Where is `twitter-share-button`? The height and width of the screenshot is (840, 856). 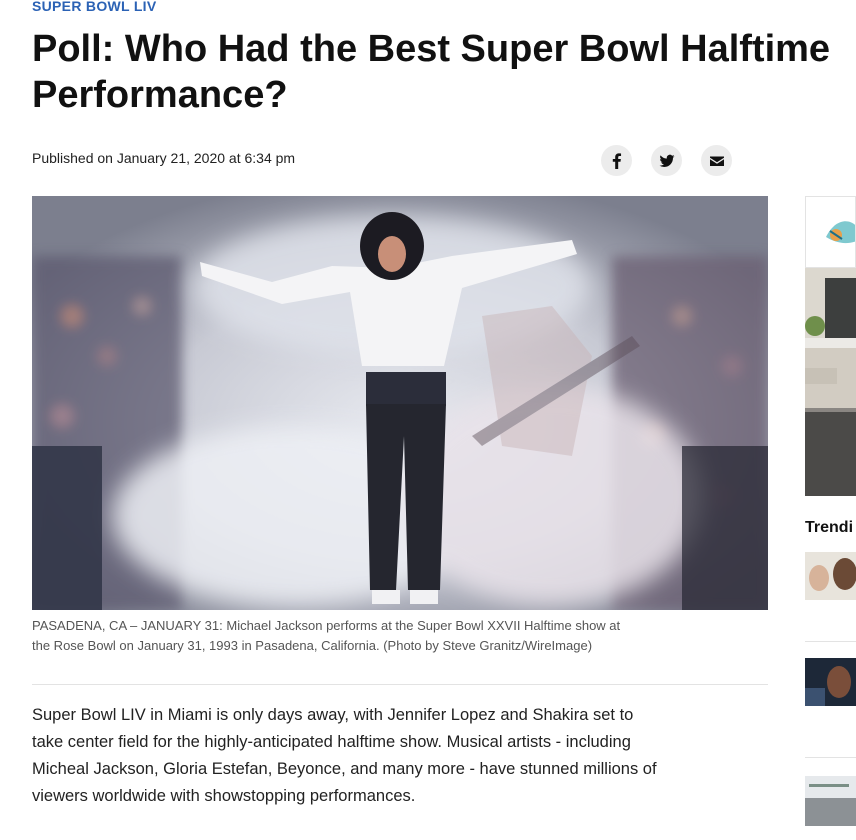 twitter-share-button is located at coordinates (666, 160).